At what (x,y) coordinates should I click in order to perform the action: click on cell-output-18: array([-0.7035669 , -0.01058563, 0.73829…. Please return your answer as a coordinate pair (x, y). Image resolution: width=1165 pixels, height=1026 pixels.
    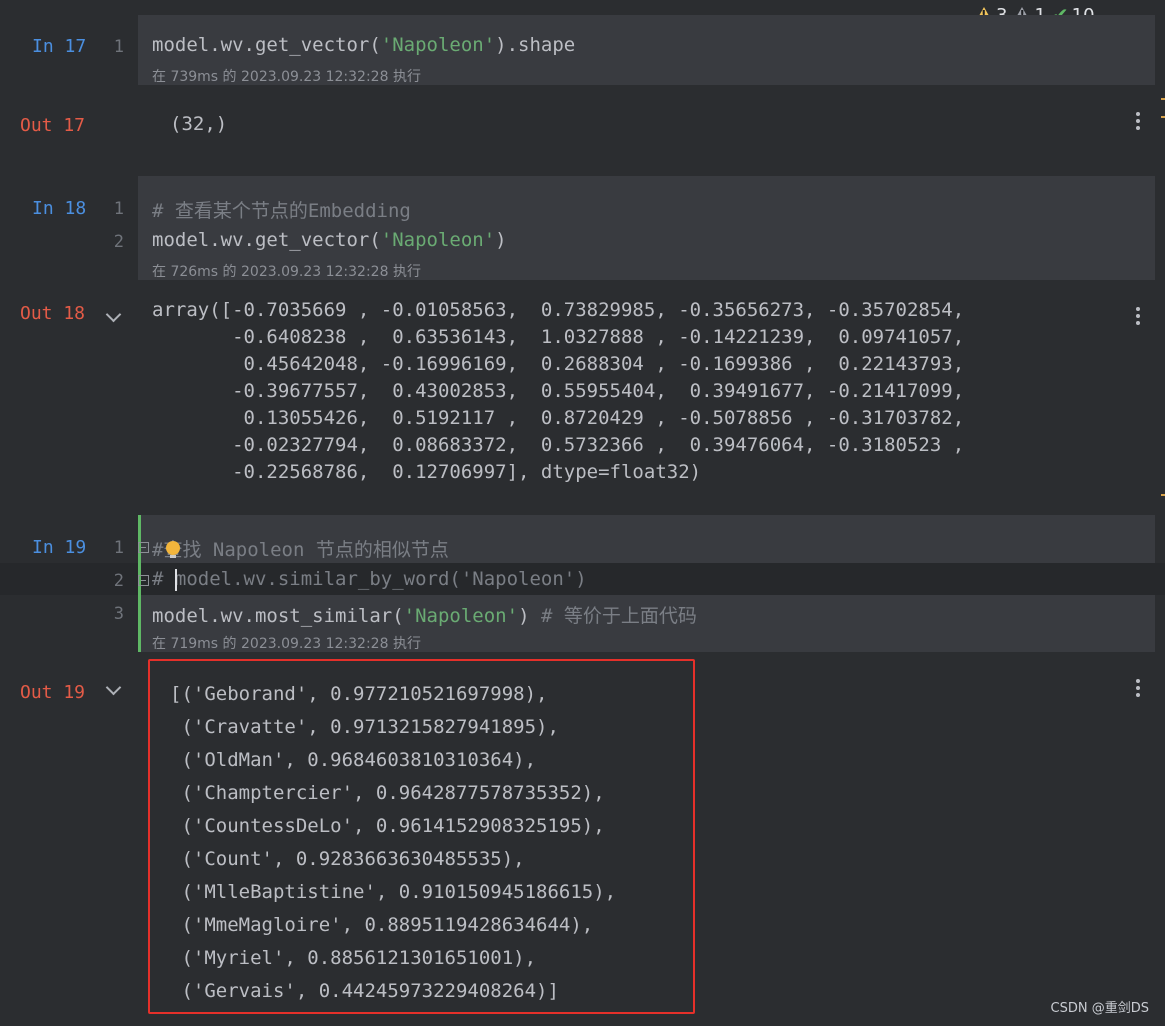
    Looking at the image, I should click on (558, 391).